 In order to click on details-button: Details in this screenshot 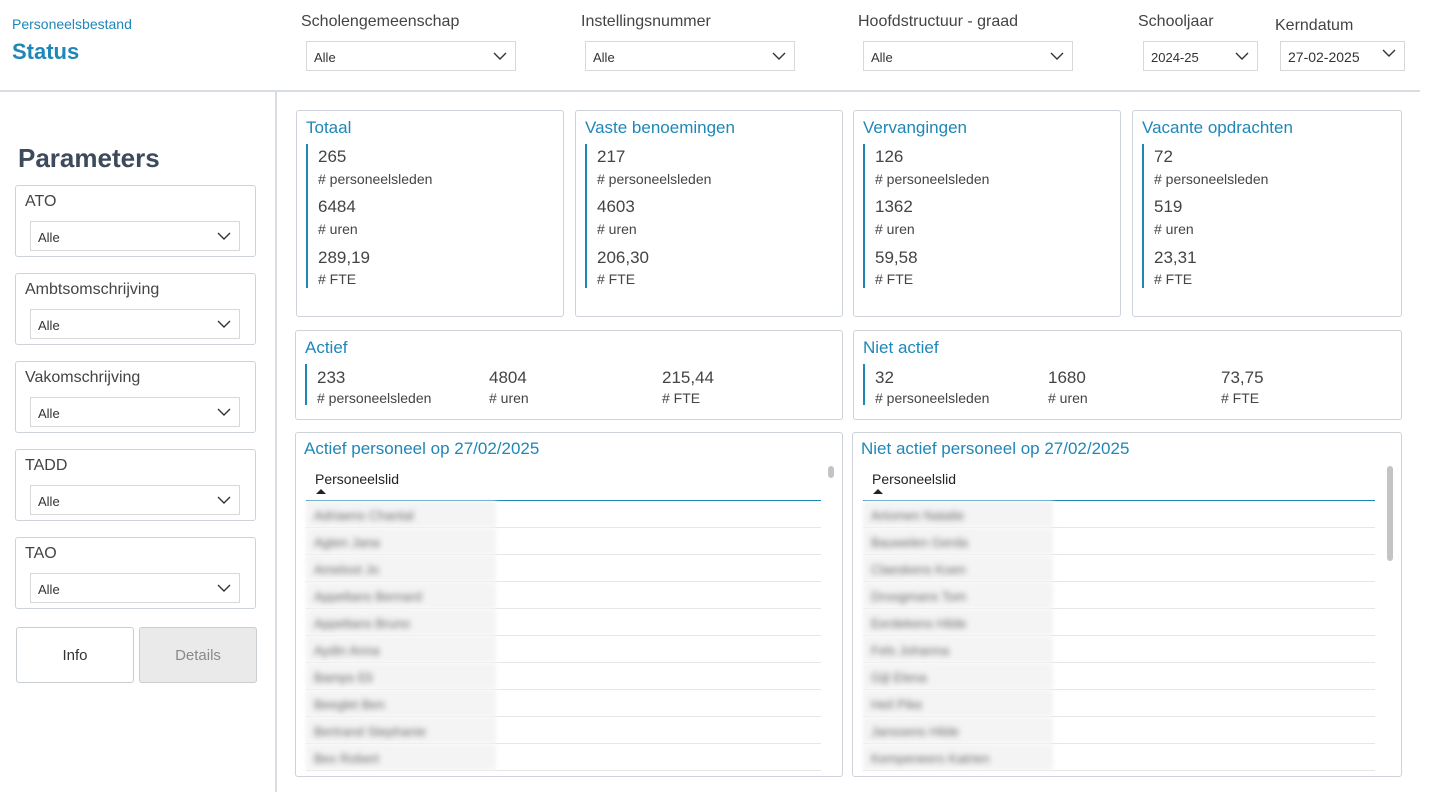, I will do `click(198, 655)`.